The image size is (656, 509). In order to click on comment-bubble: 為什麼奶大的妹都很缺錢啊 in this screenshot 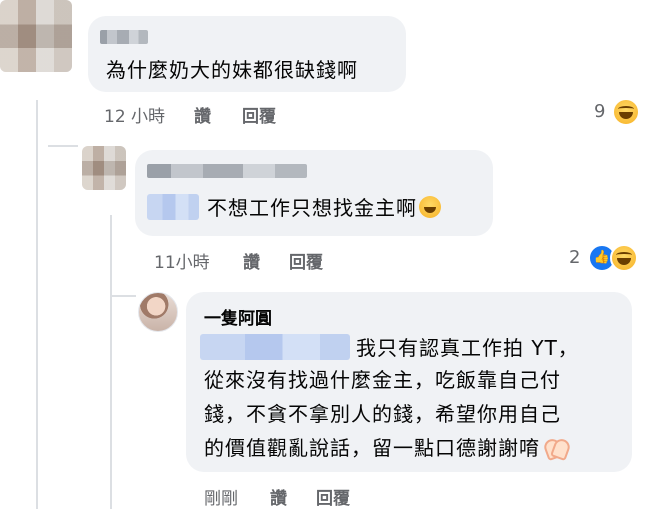, I will do `click(247, 54)`.